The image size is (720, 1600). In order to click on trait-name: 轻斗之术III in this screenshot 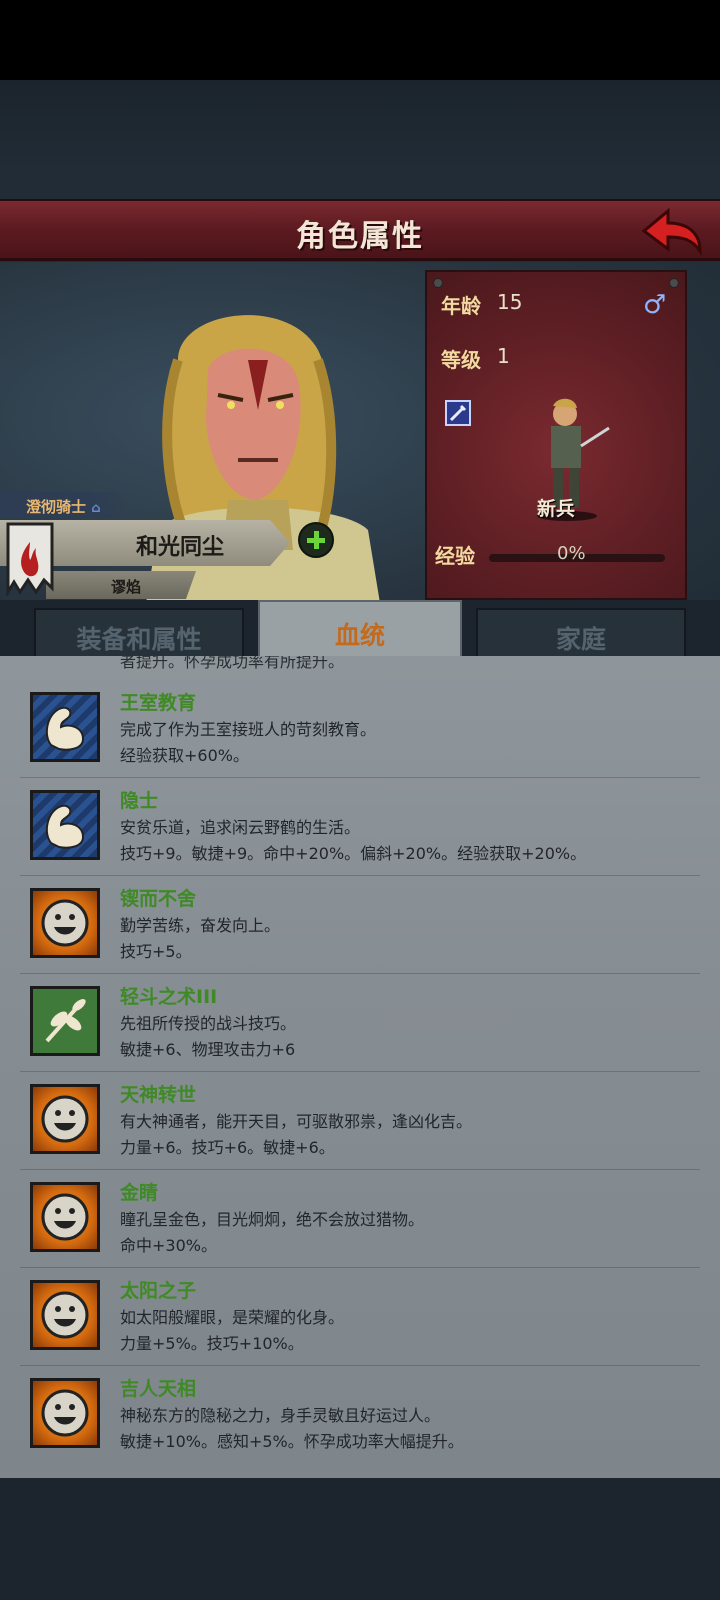, I will do `click(169, 997)`.